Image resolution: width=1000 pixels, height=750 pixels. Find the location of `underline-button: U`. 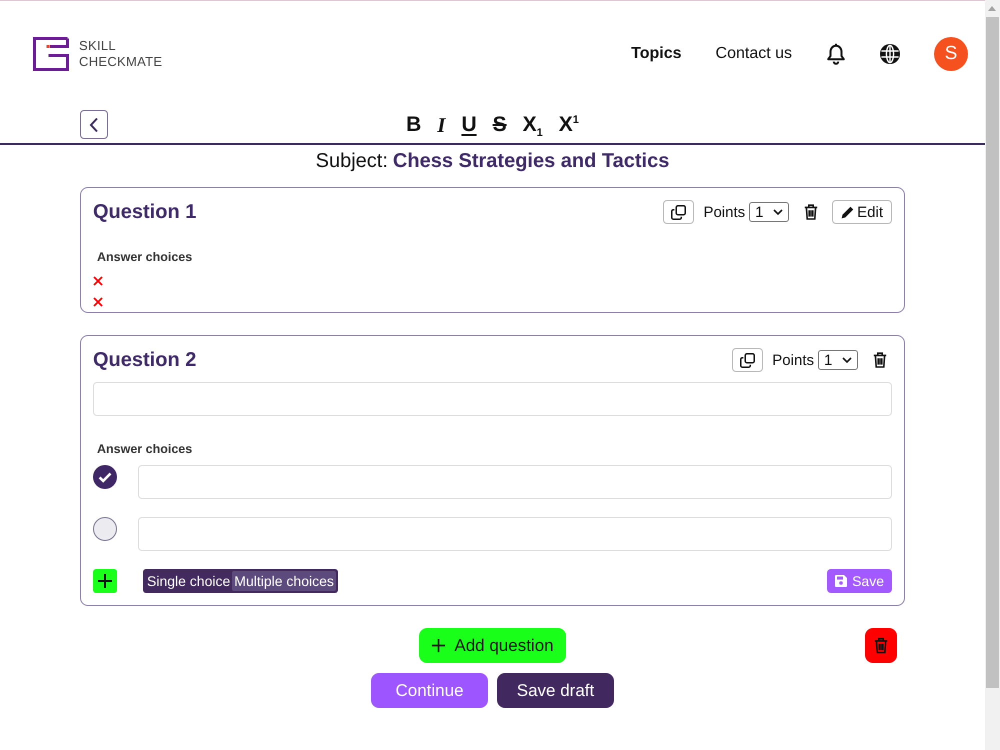

underline-button: U is located at coordinates (469, 125).